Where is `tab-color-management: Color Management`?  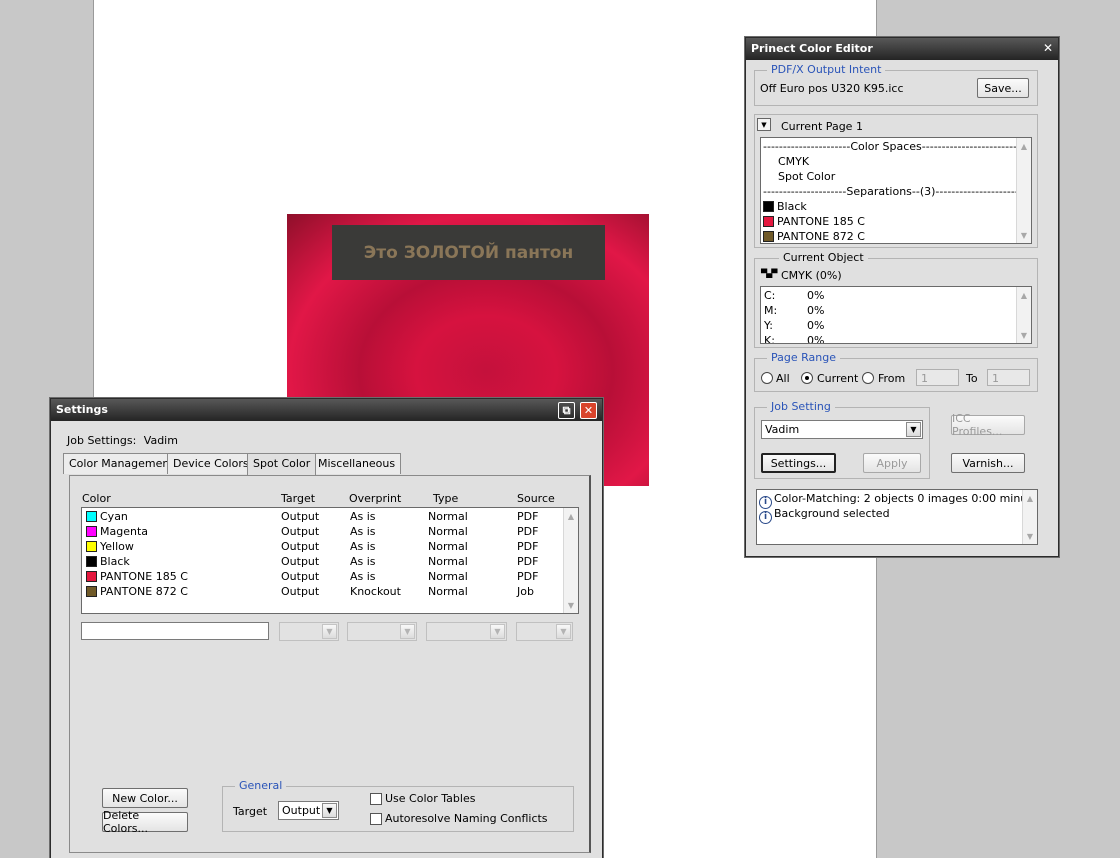
tab-color-management: Color Management is located at coordinates (121, 463).